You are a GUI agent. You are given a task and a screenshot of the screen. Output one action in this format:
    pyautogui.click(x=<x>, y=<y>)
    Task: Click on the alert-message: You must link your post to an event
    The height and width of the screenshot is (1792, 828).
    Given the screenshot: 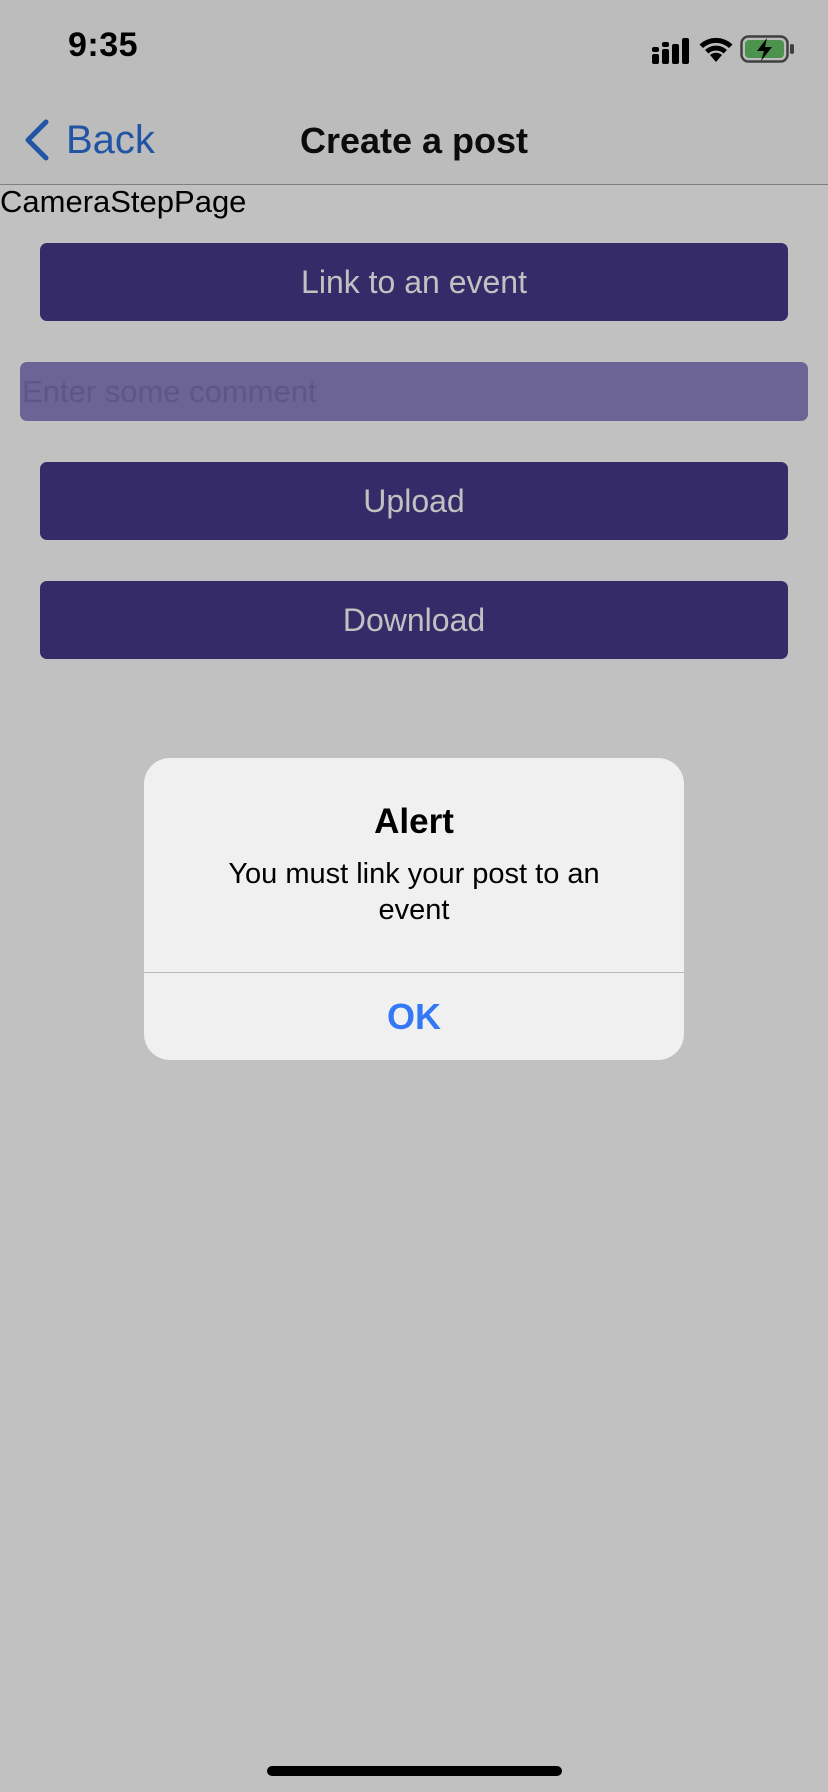 What is the action you would take?
    pyautogui.click(x=414, y=892)
    